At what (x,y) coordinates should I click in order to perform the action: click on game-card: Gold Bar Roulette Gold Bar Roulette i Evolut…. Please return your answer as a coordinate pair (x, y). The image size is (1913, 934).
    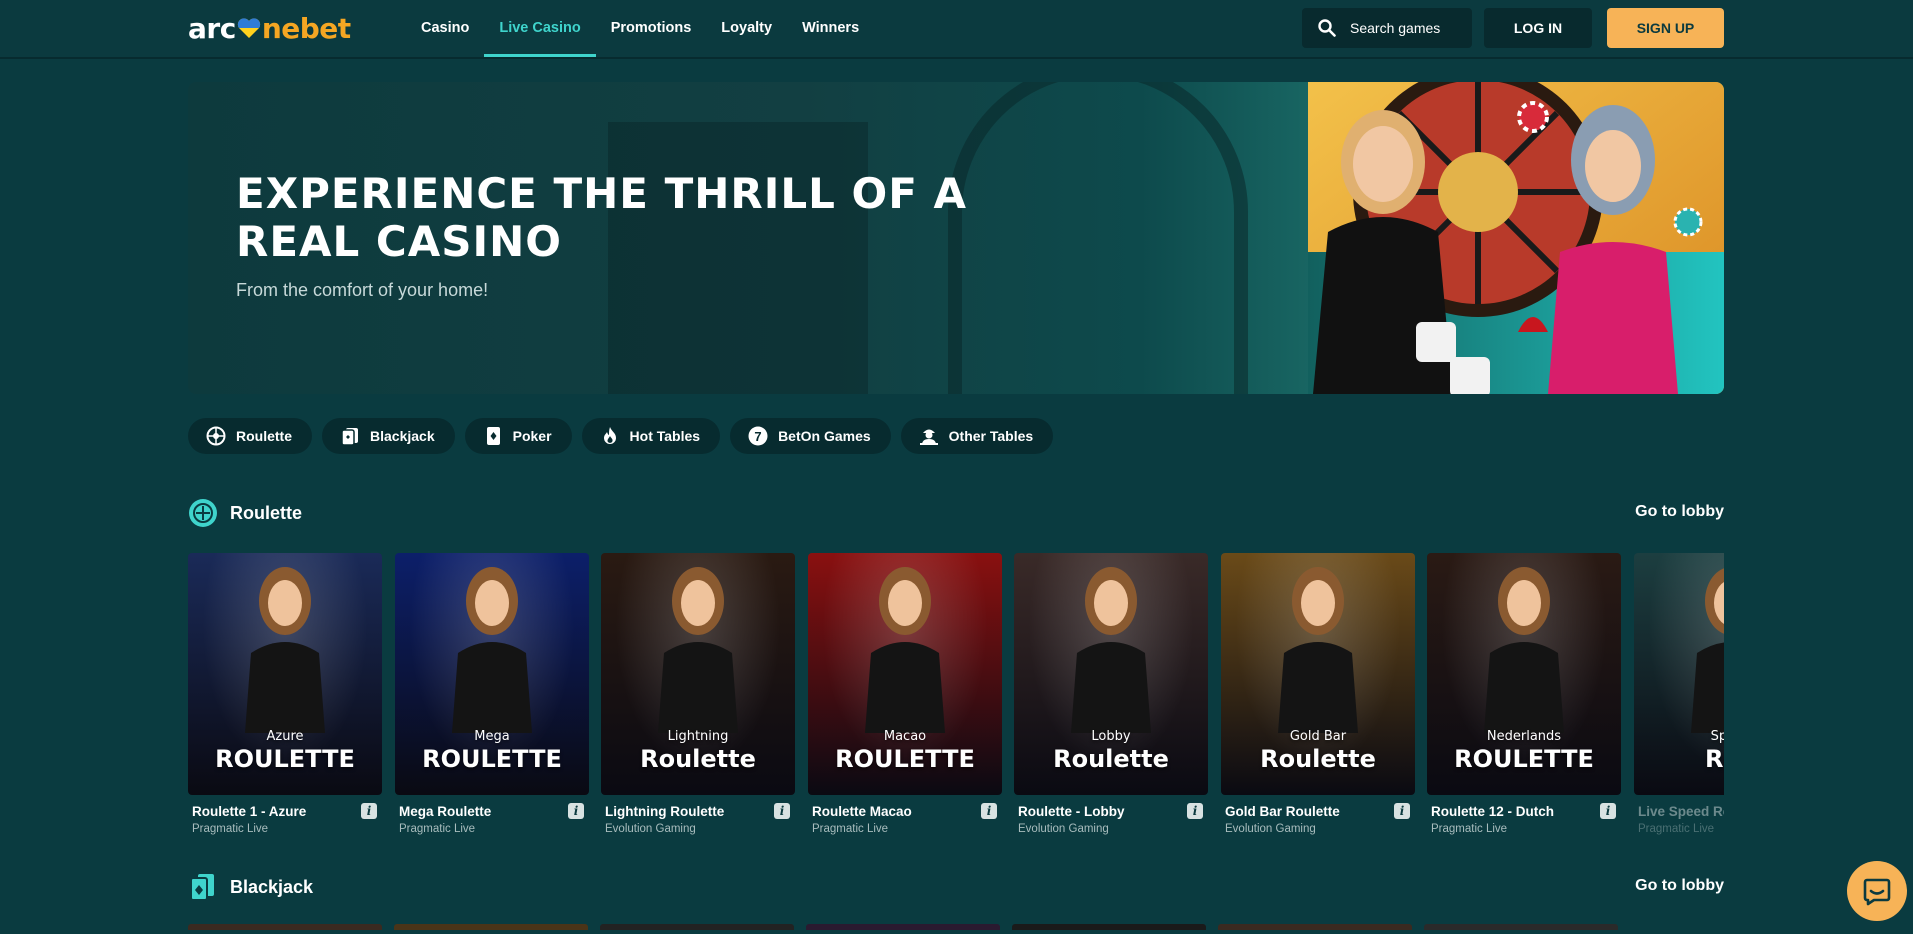
    Looking at the image, I should click on (1318, 694).